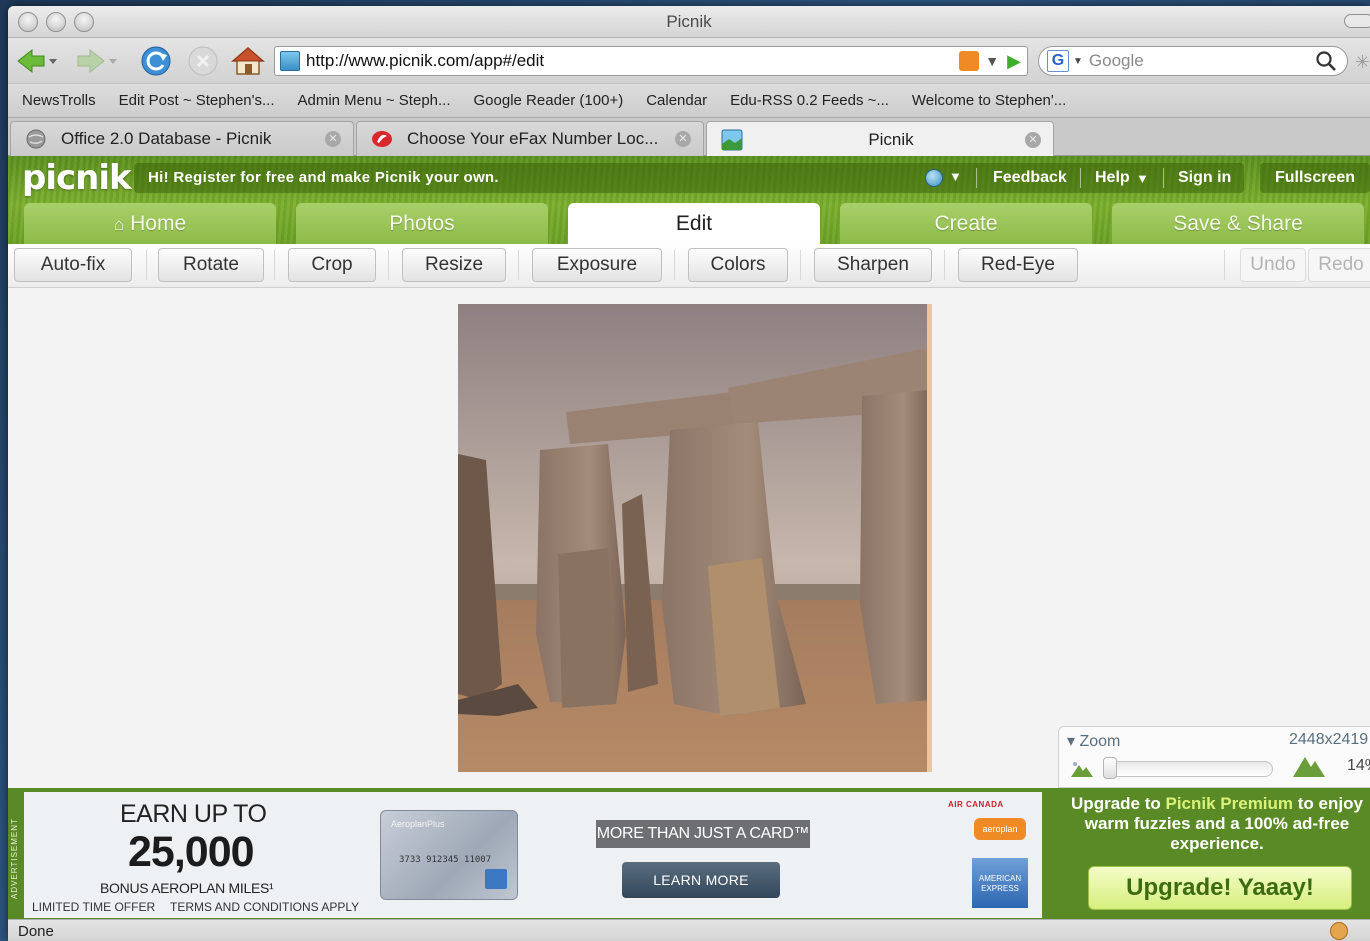  Describe the element at coordinates (992, 61) in the screenshot. I see `url-history-dropdown-icon: ▼` at that location.